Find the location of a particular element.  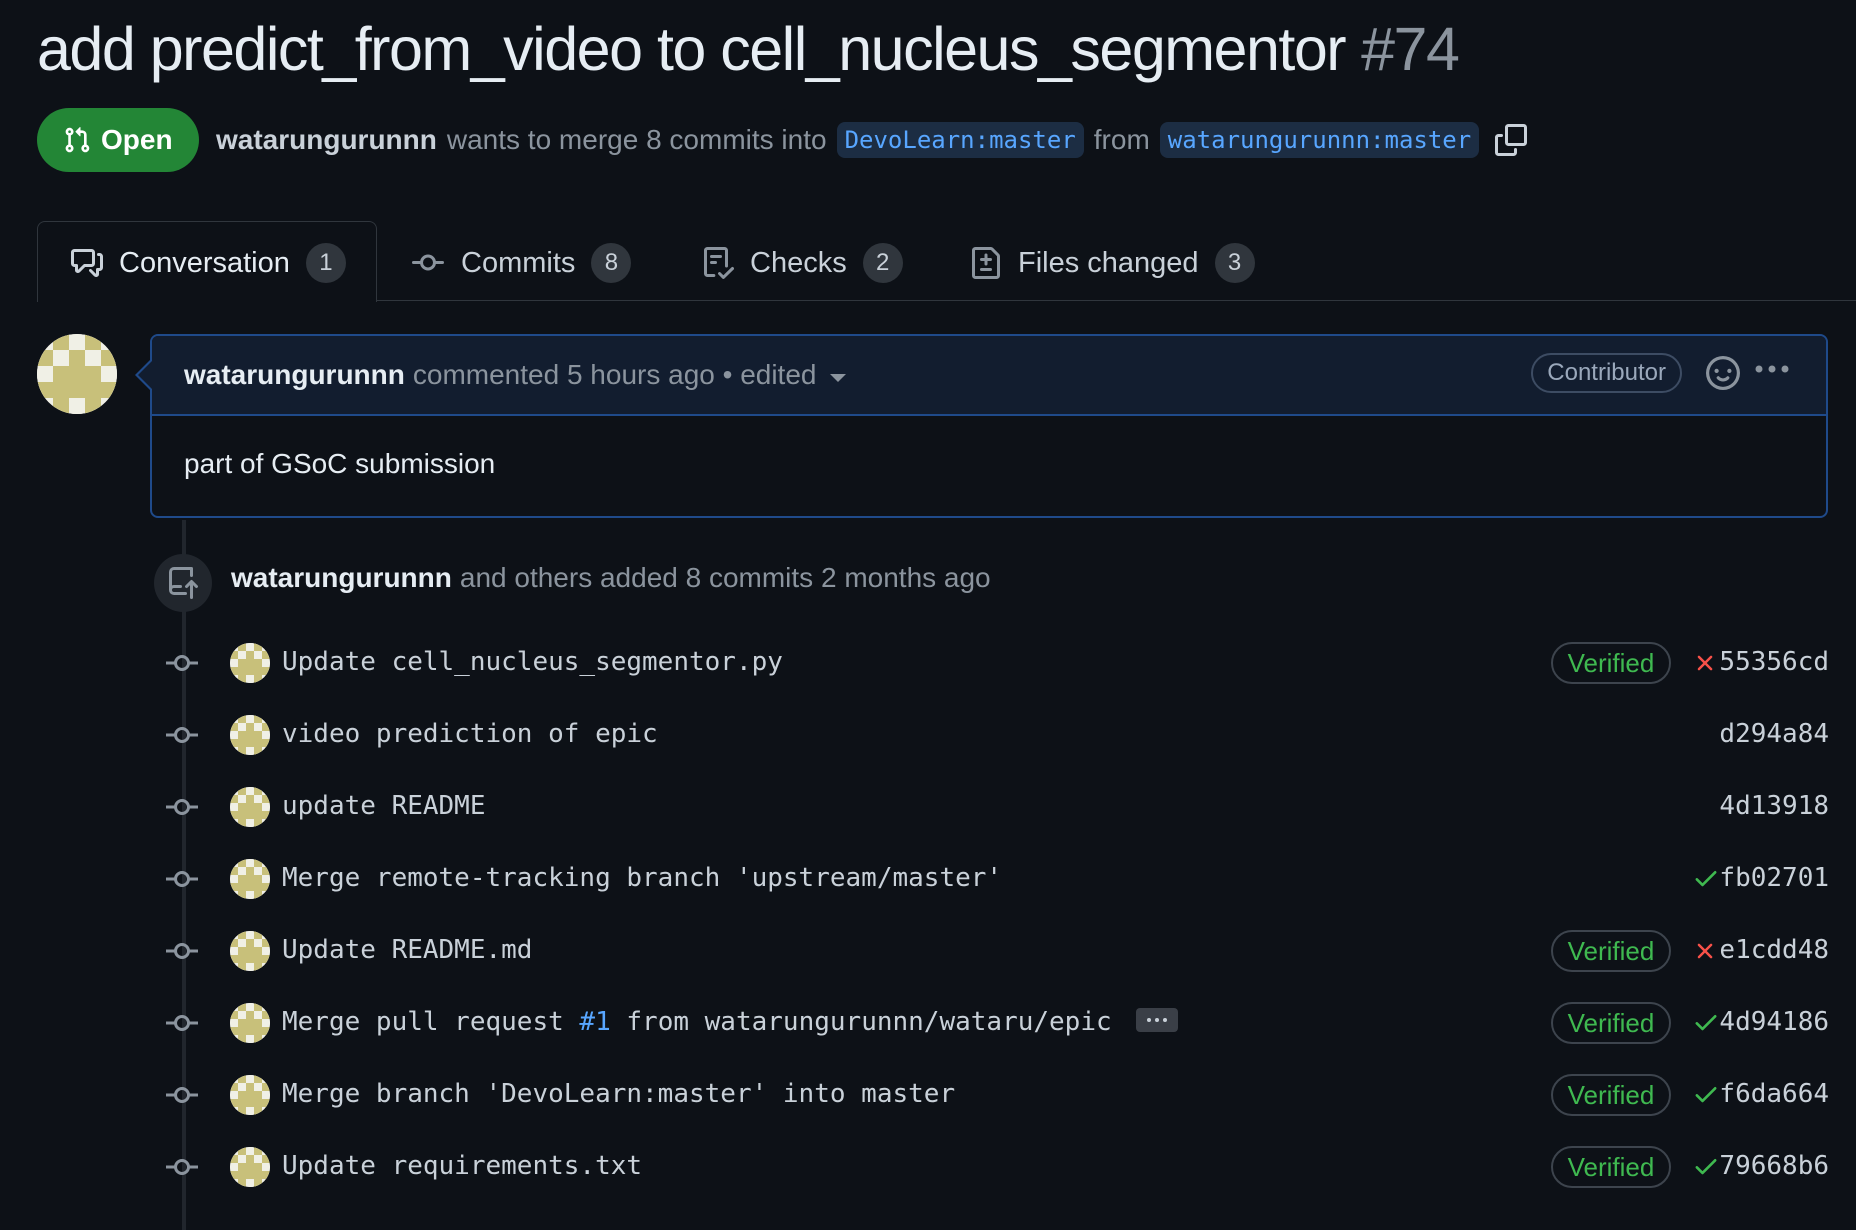

base-branch-link: DevoLearn:master is located at coordinates (960, 140).